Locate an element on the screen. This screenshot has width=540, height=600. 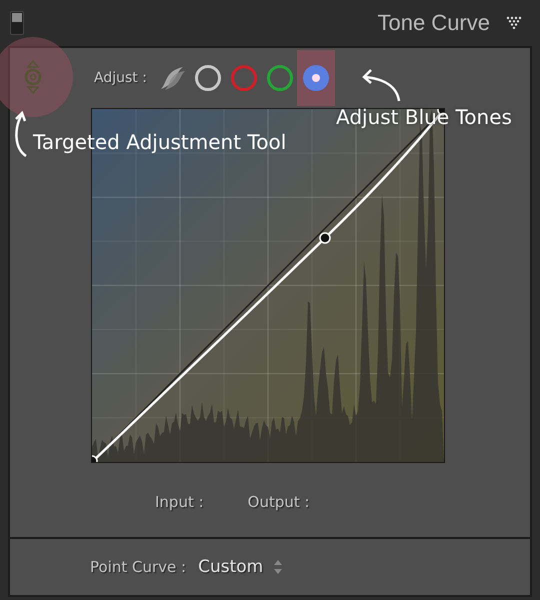
triangle-icon is located at coordinates (514, 23).